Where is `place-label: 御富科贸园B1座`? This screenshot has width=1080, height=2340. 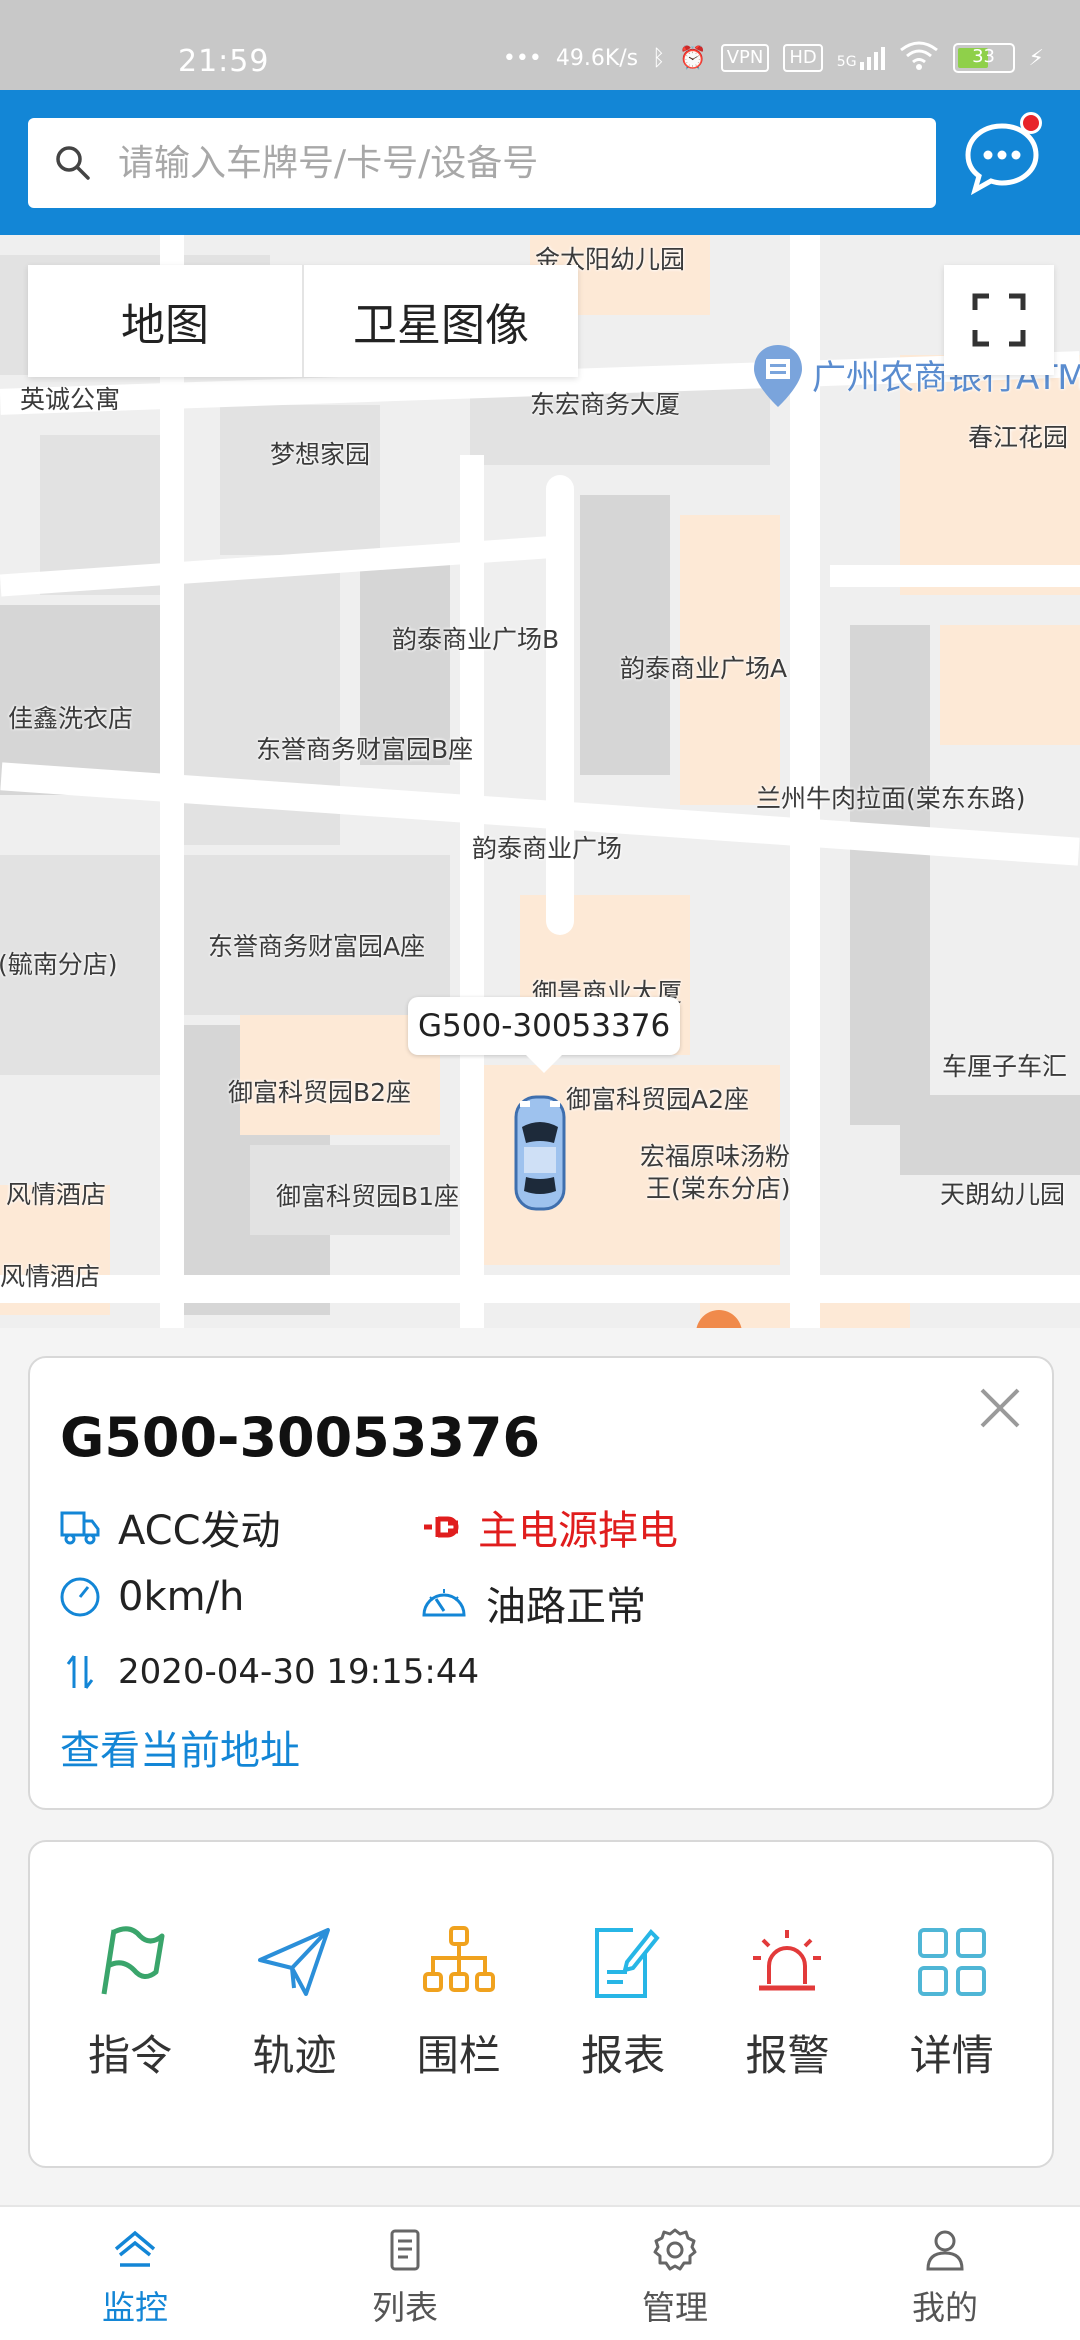
place-label: 御富科贸园B1座 is located at coordinates (368, 1196).